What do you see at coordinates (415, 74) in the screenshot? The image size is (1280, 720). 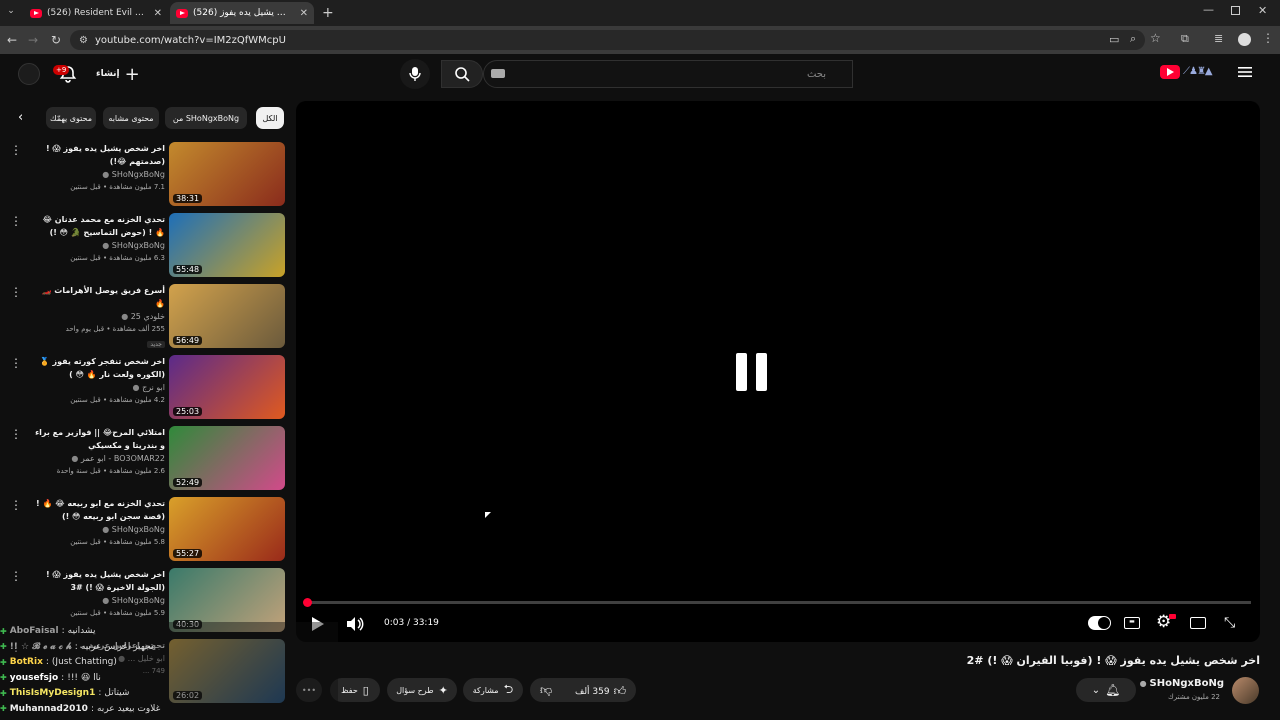 I see `voice-search-button` at bounding box center [415, 74].